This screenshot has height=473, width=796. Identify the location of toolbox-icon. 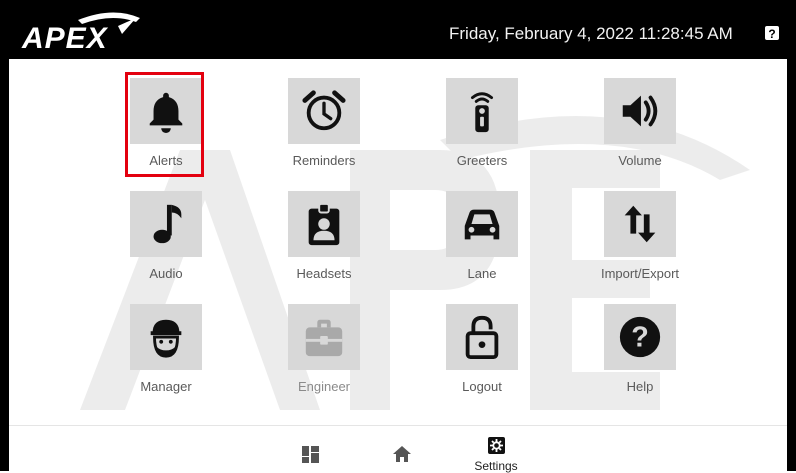
(324, 338).